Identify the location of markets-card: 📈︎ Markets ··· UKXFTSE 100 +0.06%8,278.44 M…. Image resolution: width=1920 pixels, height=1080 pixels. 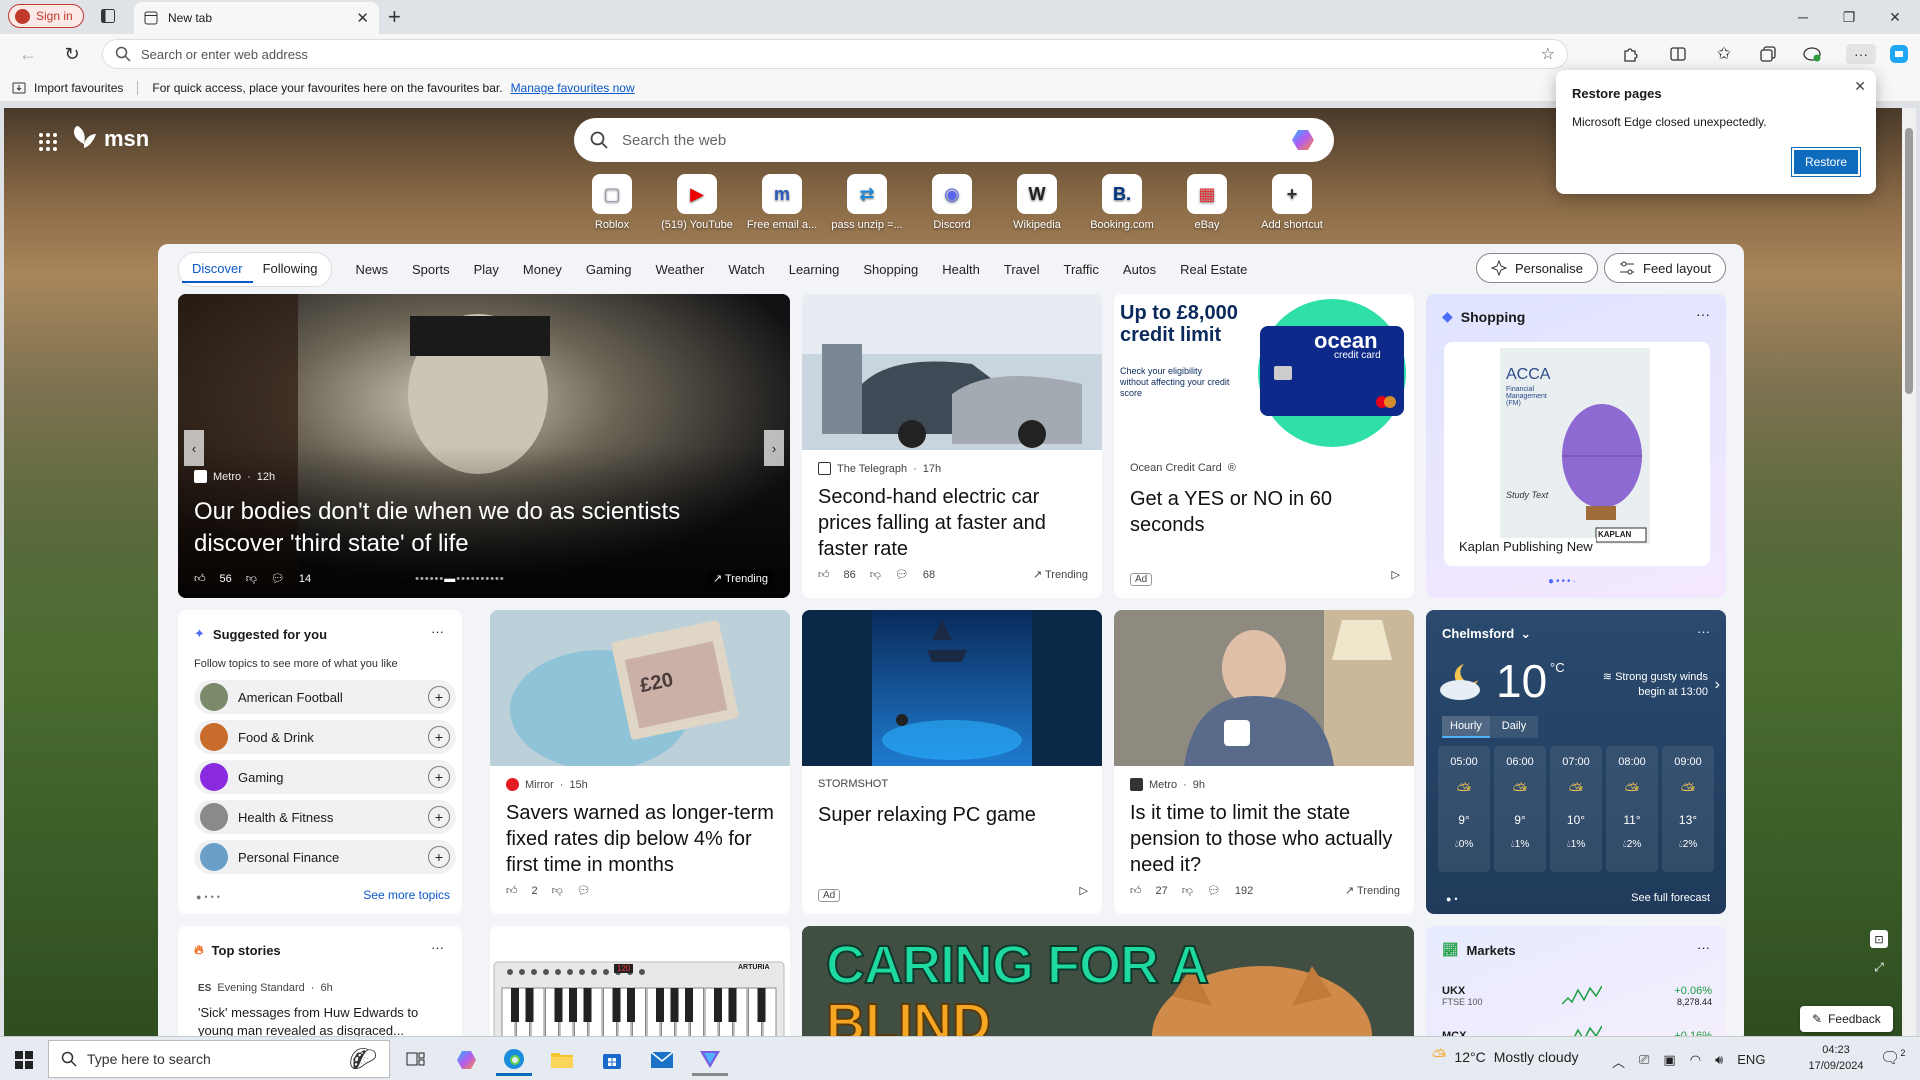
(1576, 986).